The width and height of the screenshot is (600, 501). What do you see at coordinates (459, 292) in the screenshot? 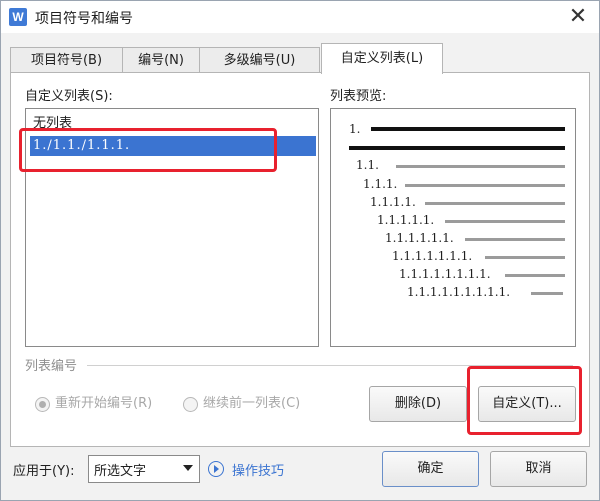
I see `preview-number: 1.1.1.1.1.1.1.1.1.` at bounding box center [459, 292].